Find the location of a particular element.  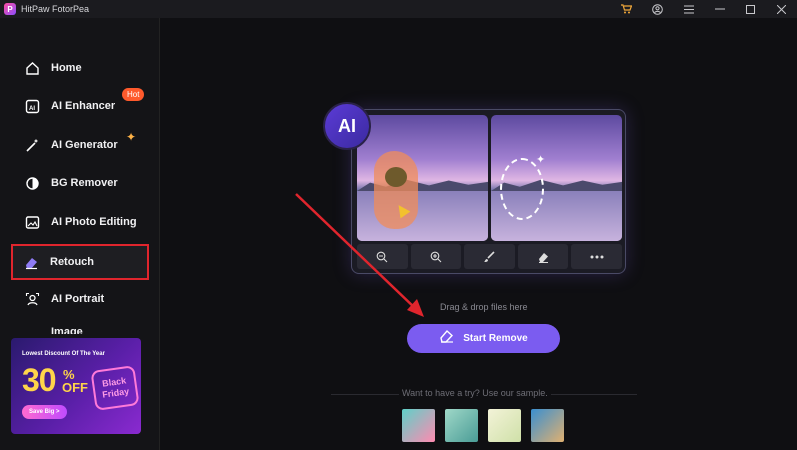

drag-drop-hint: Drag & drop files here is located at coordinates (484, 307).